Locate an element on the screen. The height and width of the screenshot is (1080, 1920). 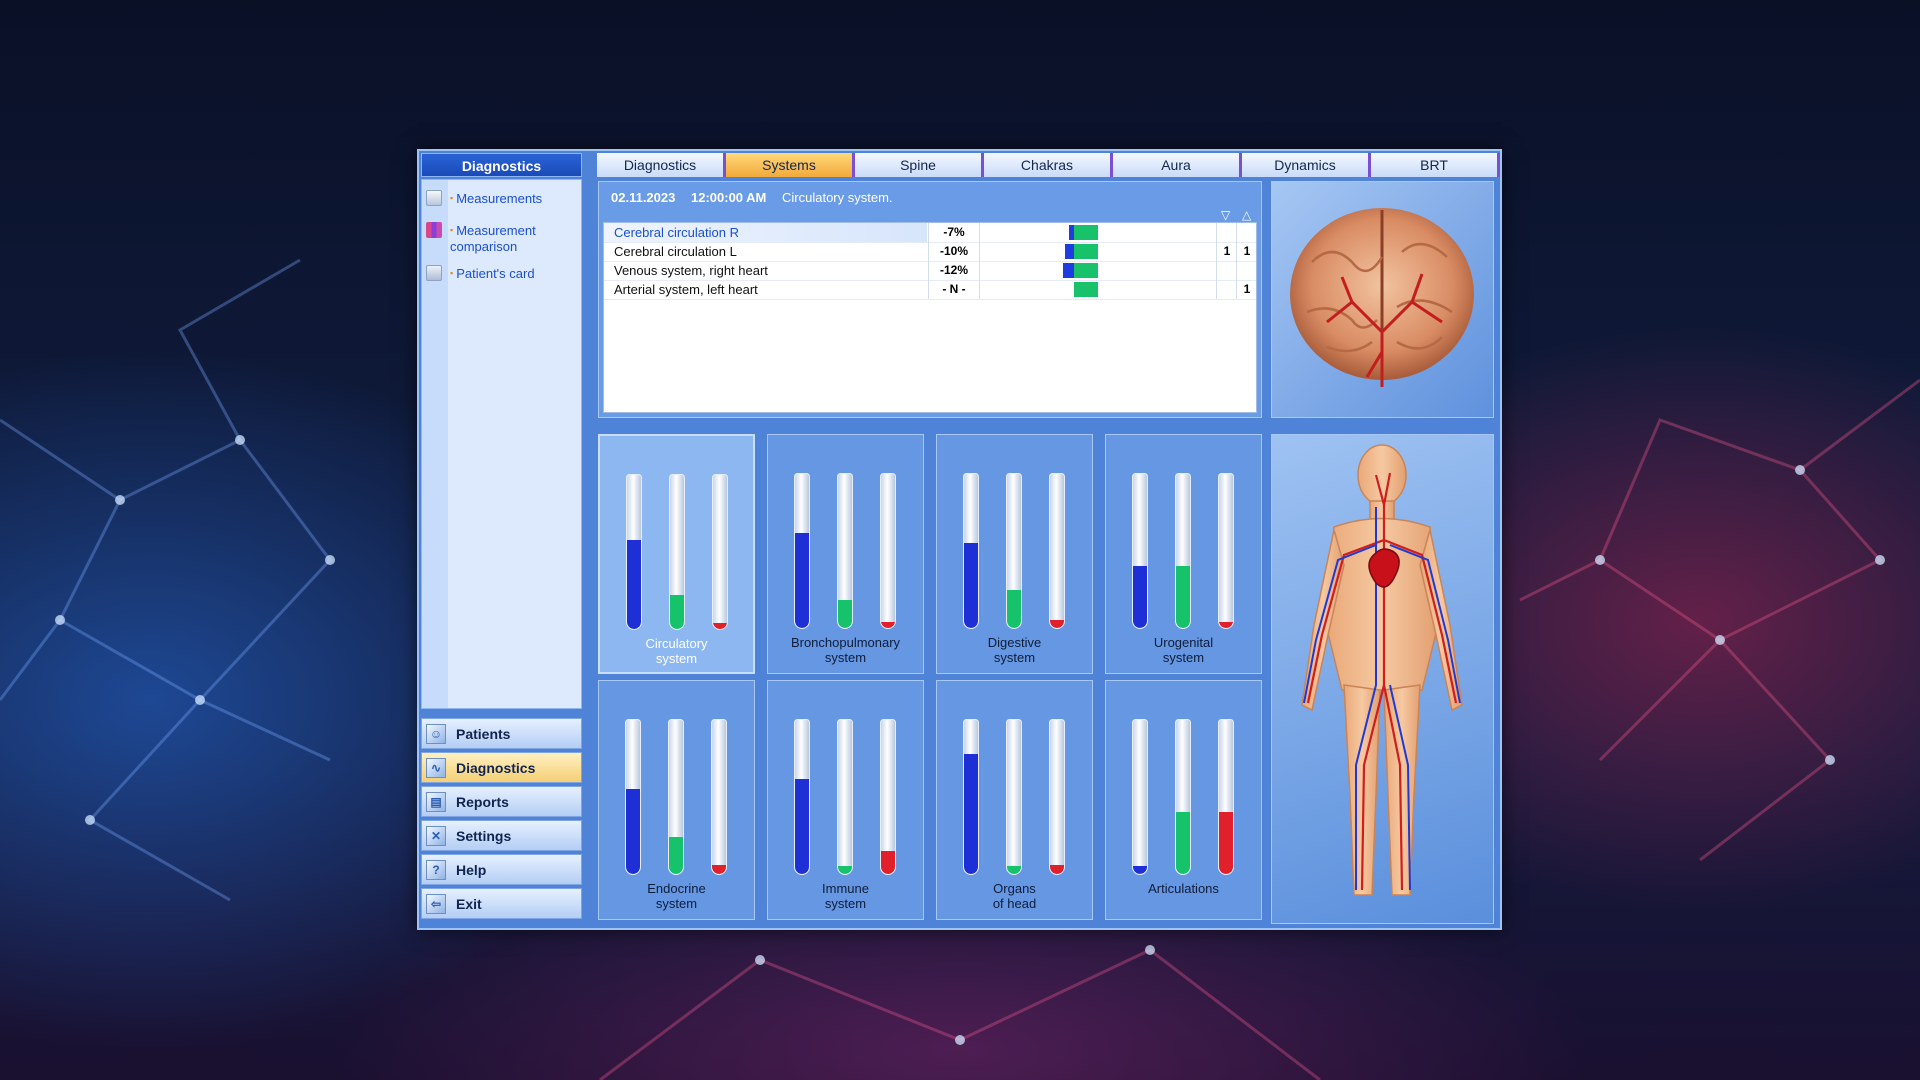
table-row: Venous system, right heart -12% is located at coordinates (930, 271).